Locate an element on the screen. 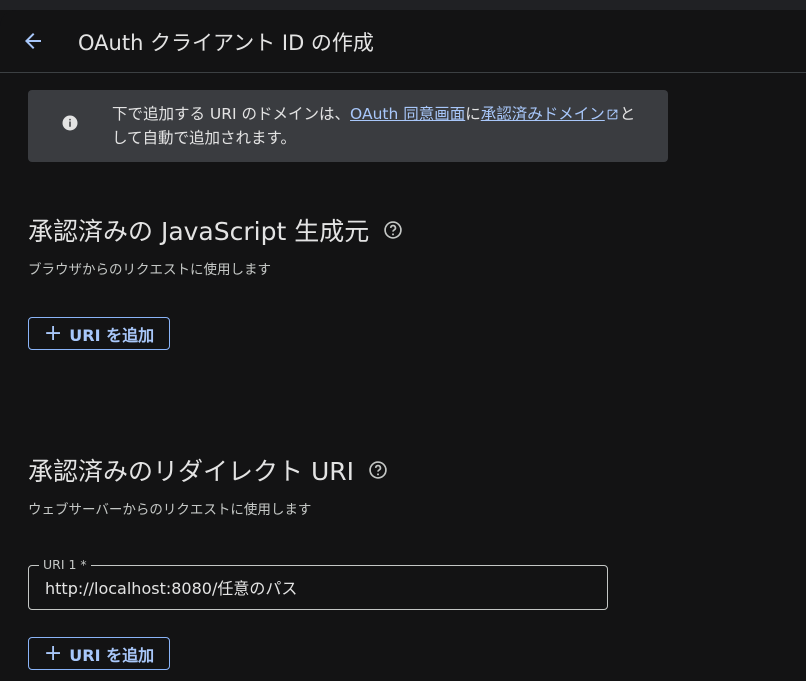  info-icon is located at coordinates (70, 123).